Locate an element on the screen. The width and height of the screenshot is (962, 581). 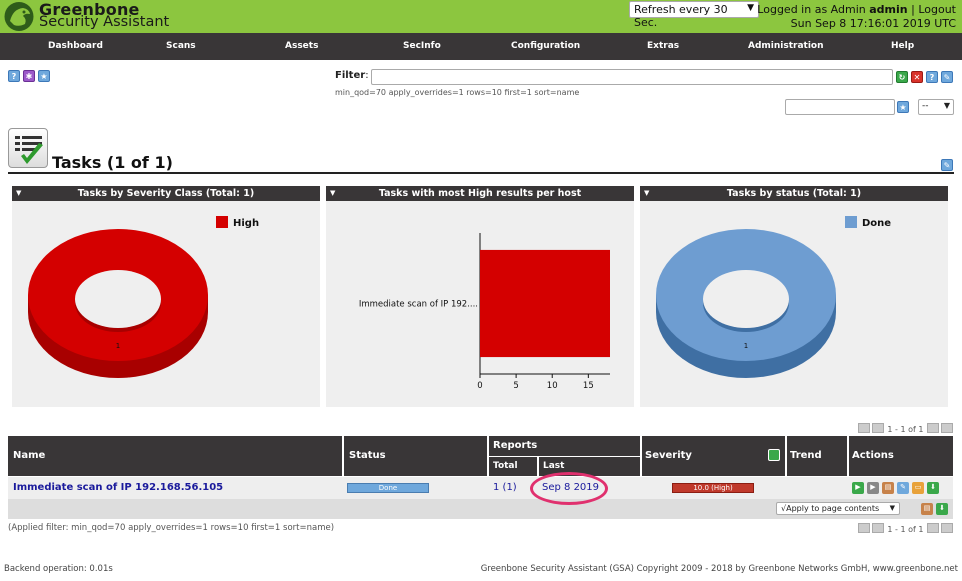
pager-bottom: 1 - 1 of 1 is located at coordinates (905, 528).